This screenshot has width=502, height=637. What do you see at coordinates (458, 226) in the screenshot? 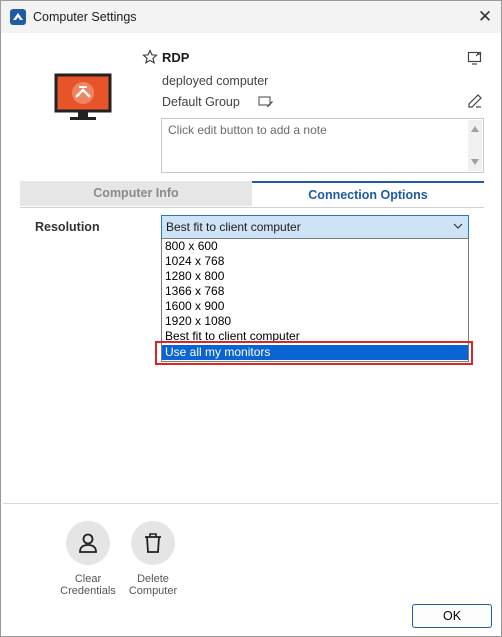
I see `chevron-down-icon` at bounding box center [458, 226].